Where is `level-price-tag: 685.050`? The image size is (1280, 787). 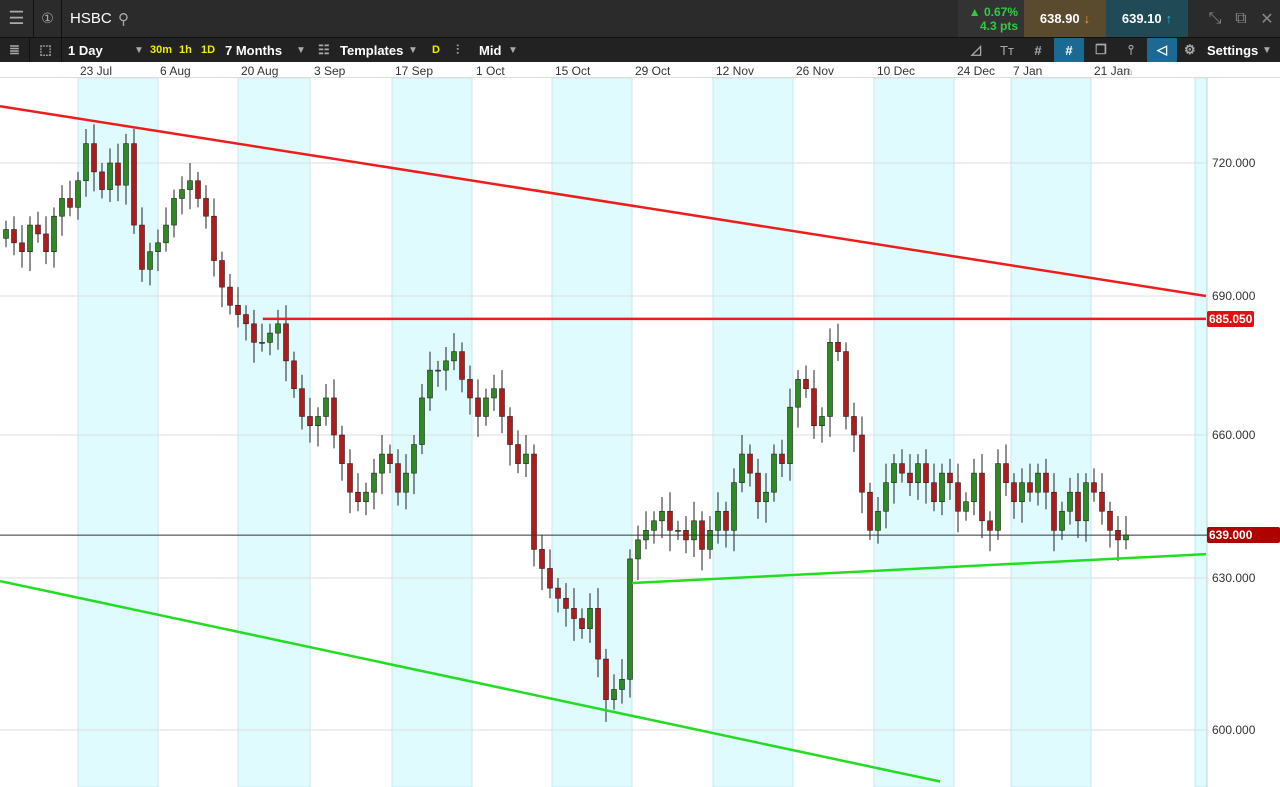
level-price-tag: 685.050 is located at coordinates (1231, 318).